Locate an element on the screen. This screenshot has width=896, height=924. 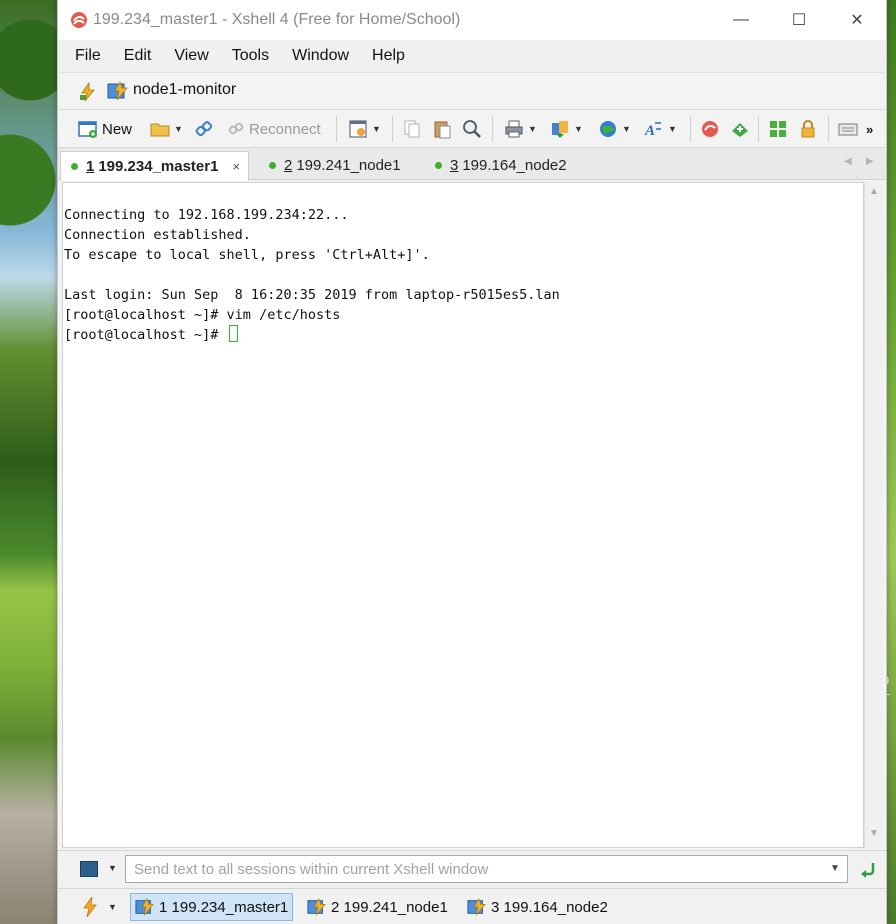
search-icon is located at coordinates (472, 129).